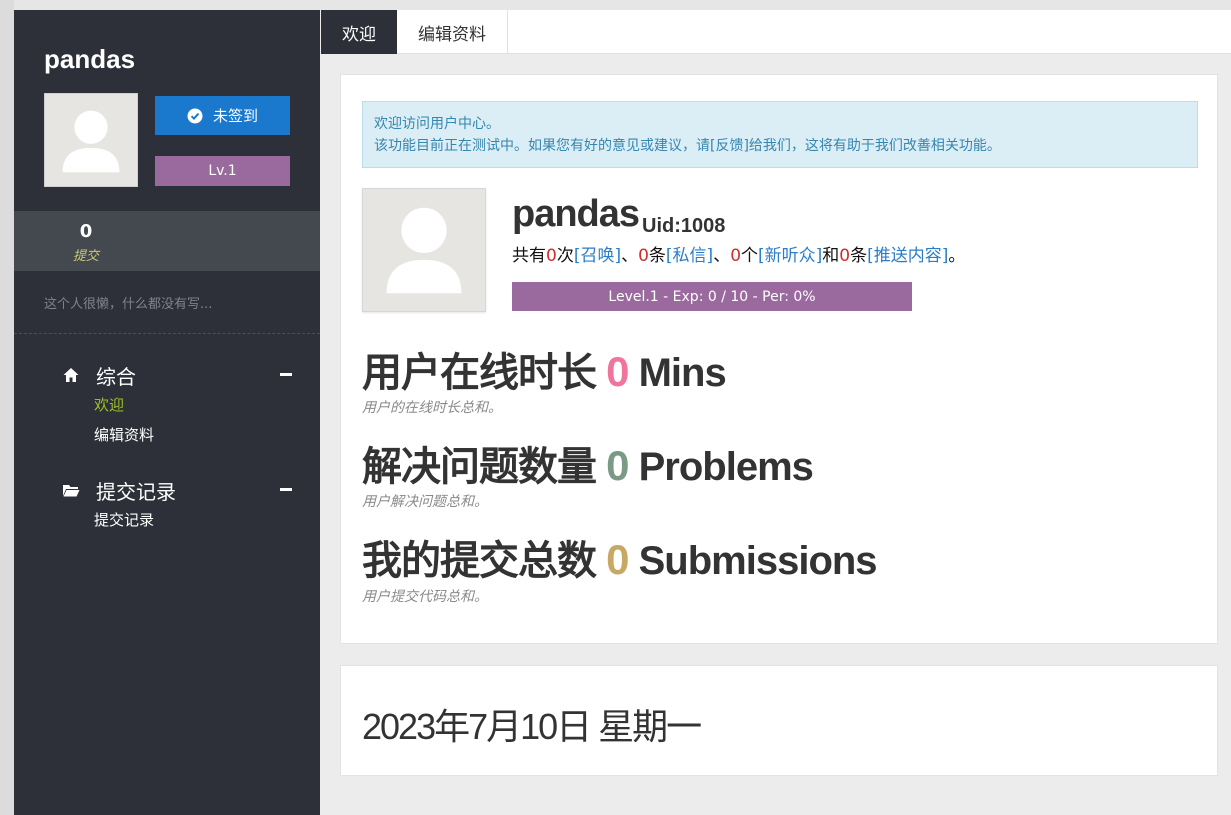 This screenshot has height=815, width=1231. What do you see at coordinates (71, 491) in the screenshot?
I see `folder-icon` at bounding box center [71, 491].